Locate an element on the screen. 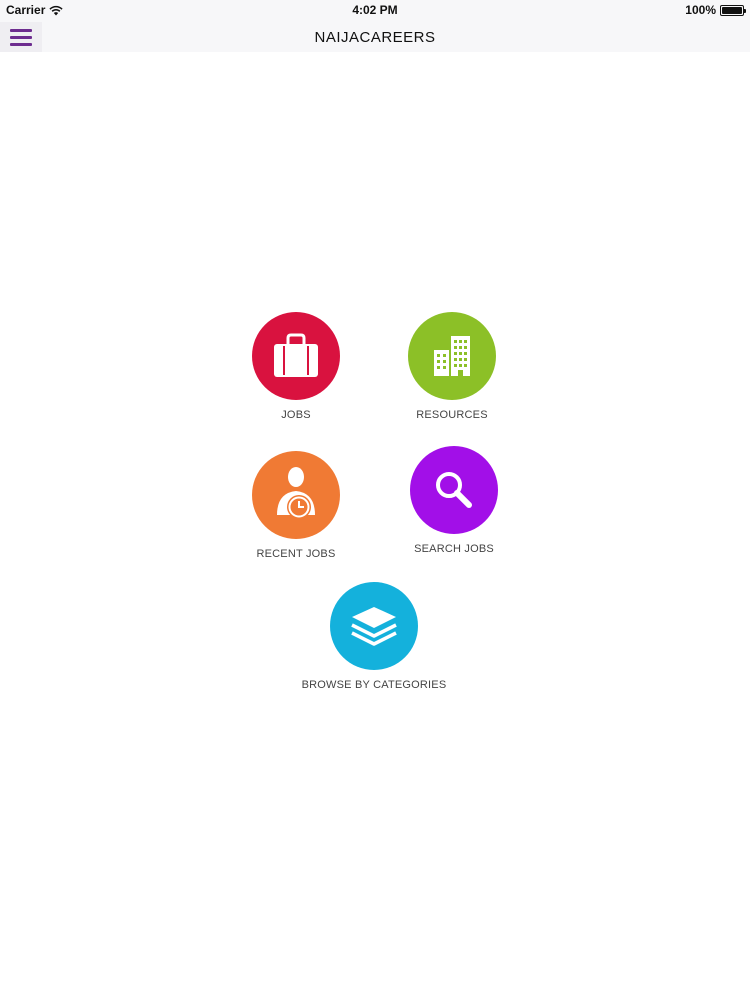 The width and height of the screenshot is (750, 1000). battery-icon is located at coordinates (733, 10).